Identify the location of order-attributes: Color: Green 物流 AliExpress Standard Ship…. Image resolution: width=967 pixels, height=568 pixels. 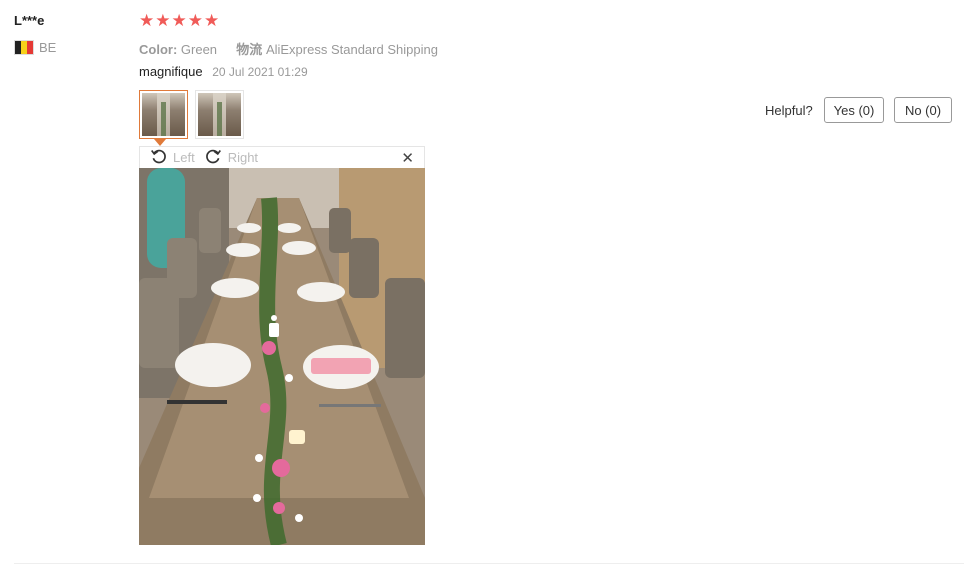
(288, 48).